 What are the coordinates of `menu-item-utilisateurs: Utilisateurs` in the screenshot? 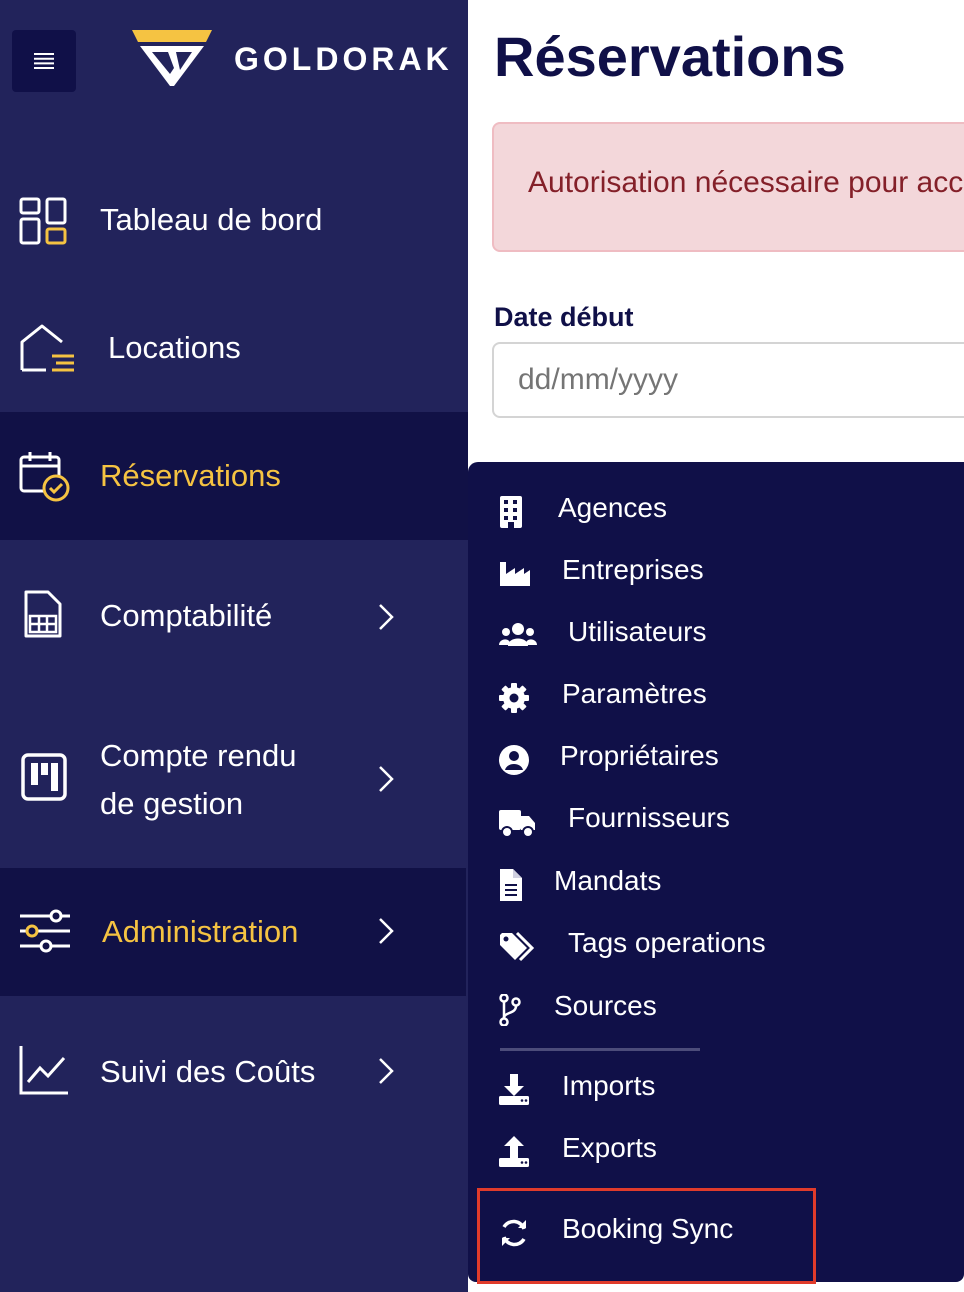 It's located at (688, 636).